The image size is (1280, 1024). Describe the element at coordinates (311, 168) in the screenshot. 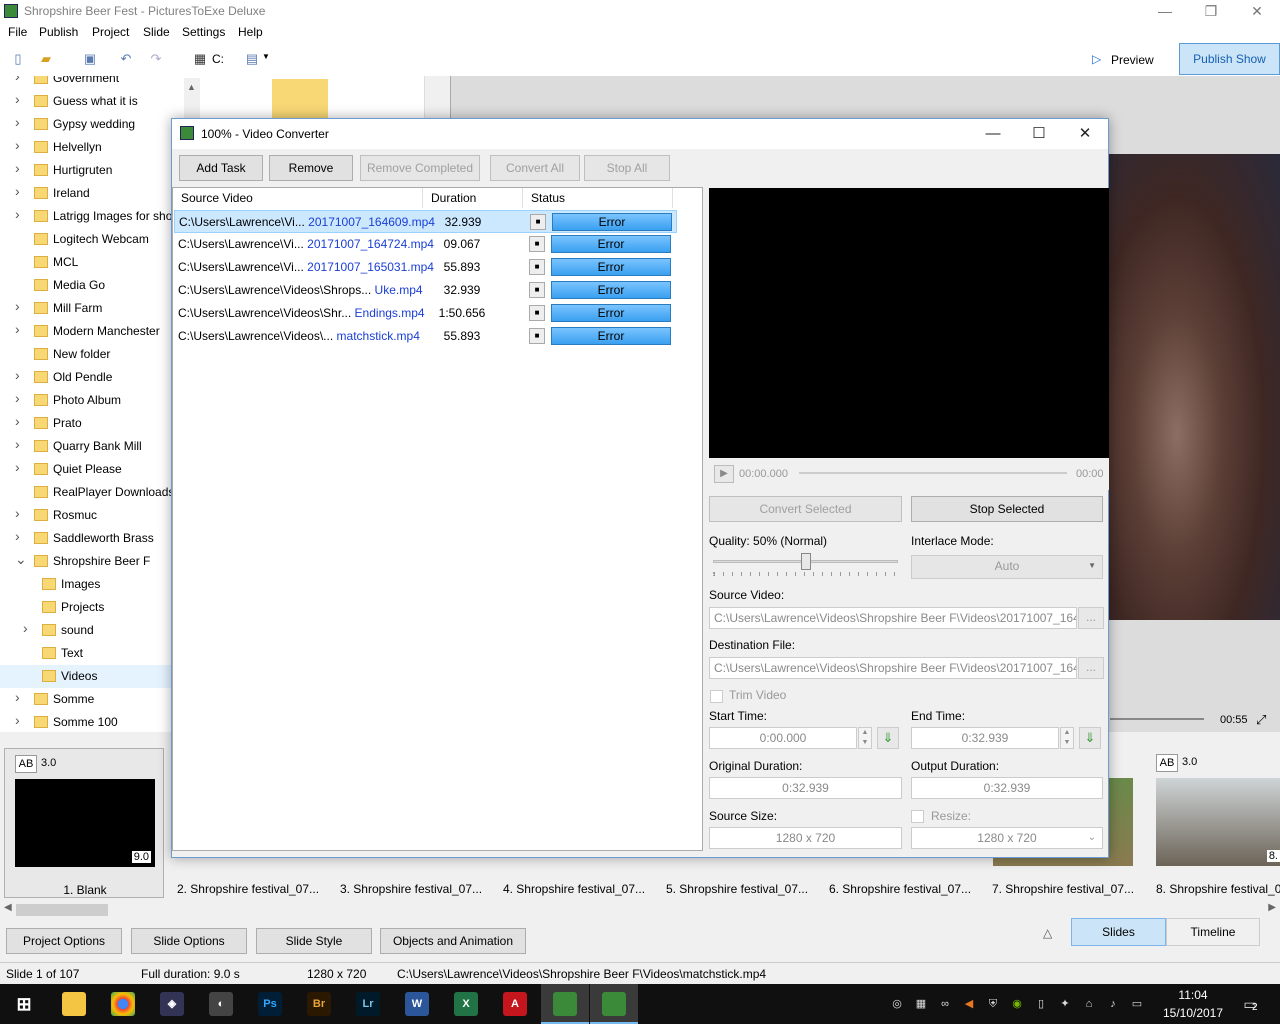

I see `remove-button: Remove` at that location.